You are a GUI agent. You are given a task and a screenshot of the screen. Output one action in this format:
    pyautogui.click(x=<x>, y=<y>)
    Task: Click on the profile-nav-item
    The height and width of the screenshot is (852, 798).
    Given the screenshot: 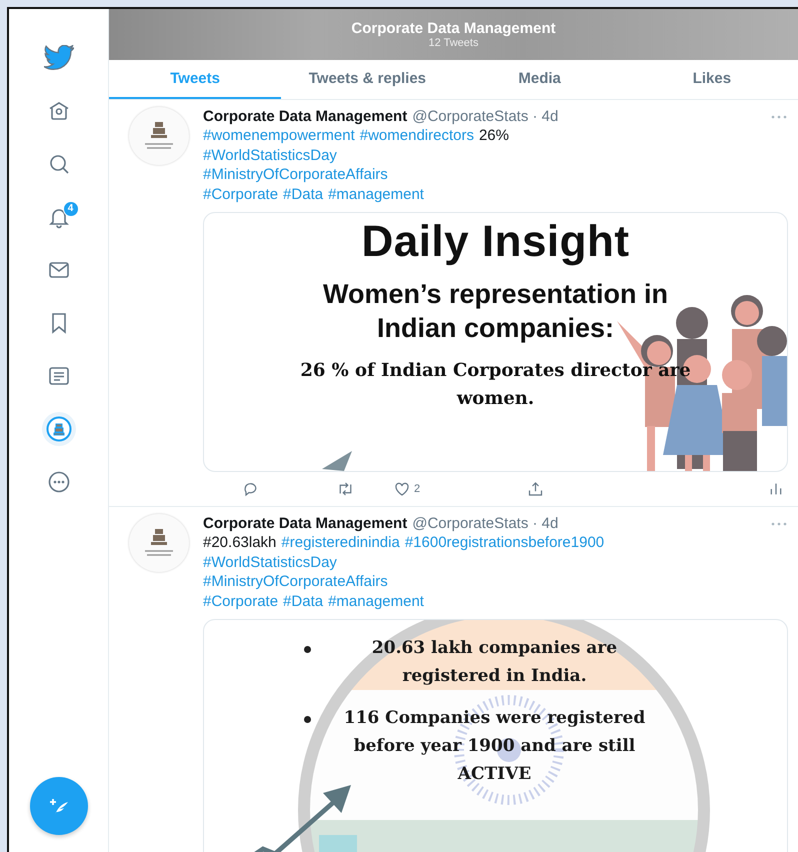 What is the action you would take?
    pyautogui.click(x=59, y=429)
    